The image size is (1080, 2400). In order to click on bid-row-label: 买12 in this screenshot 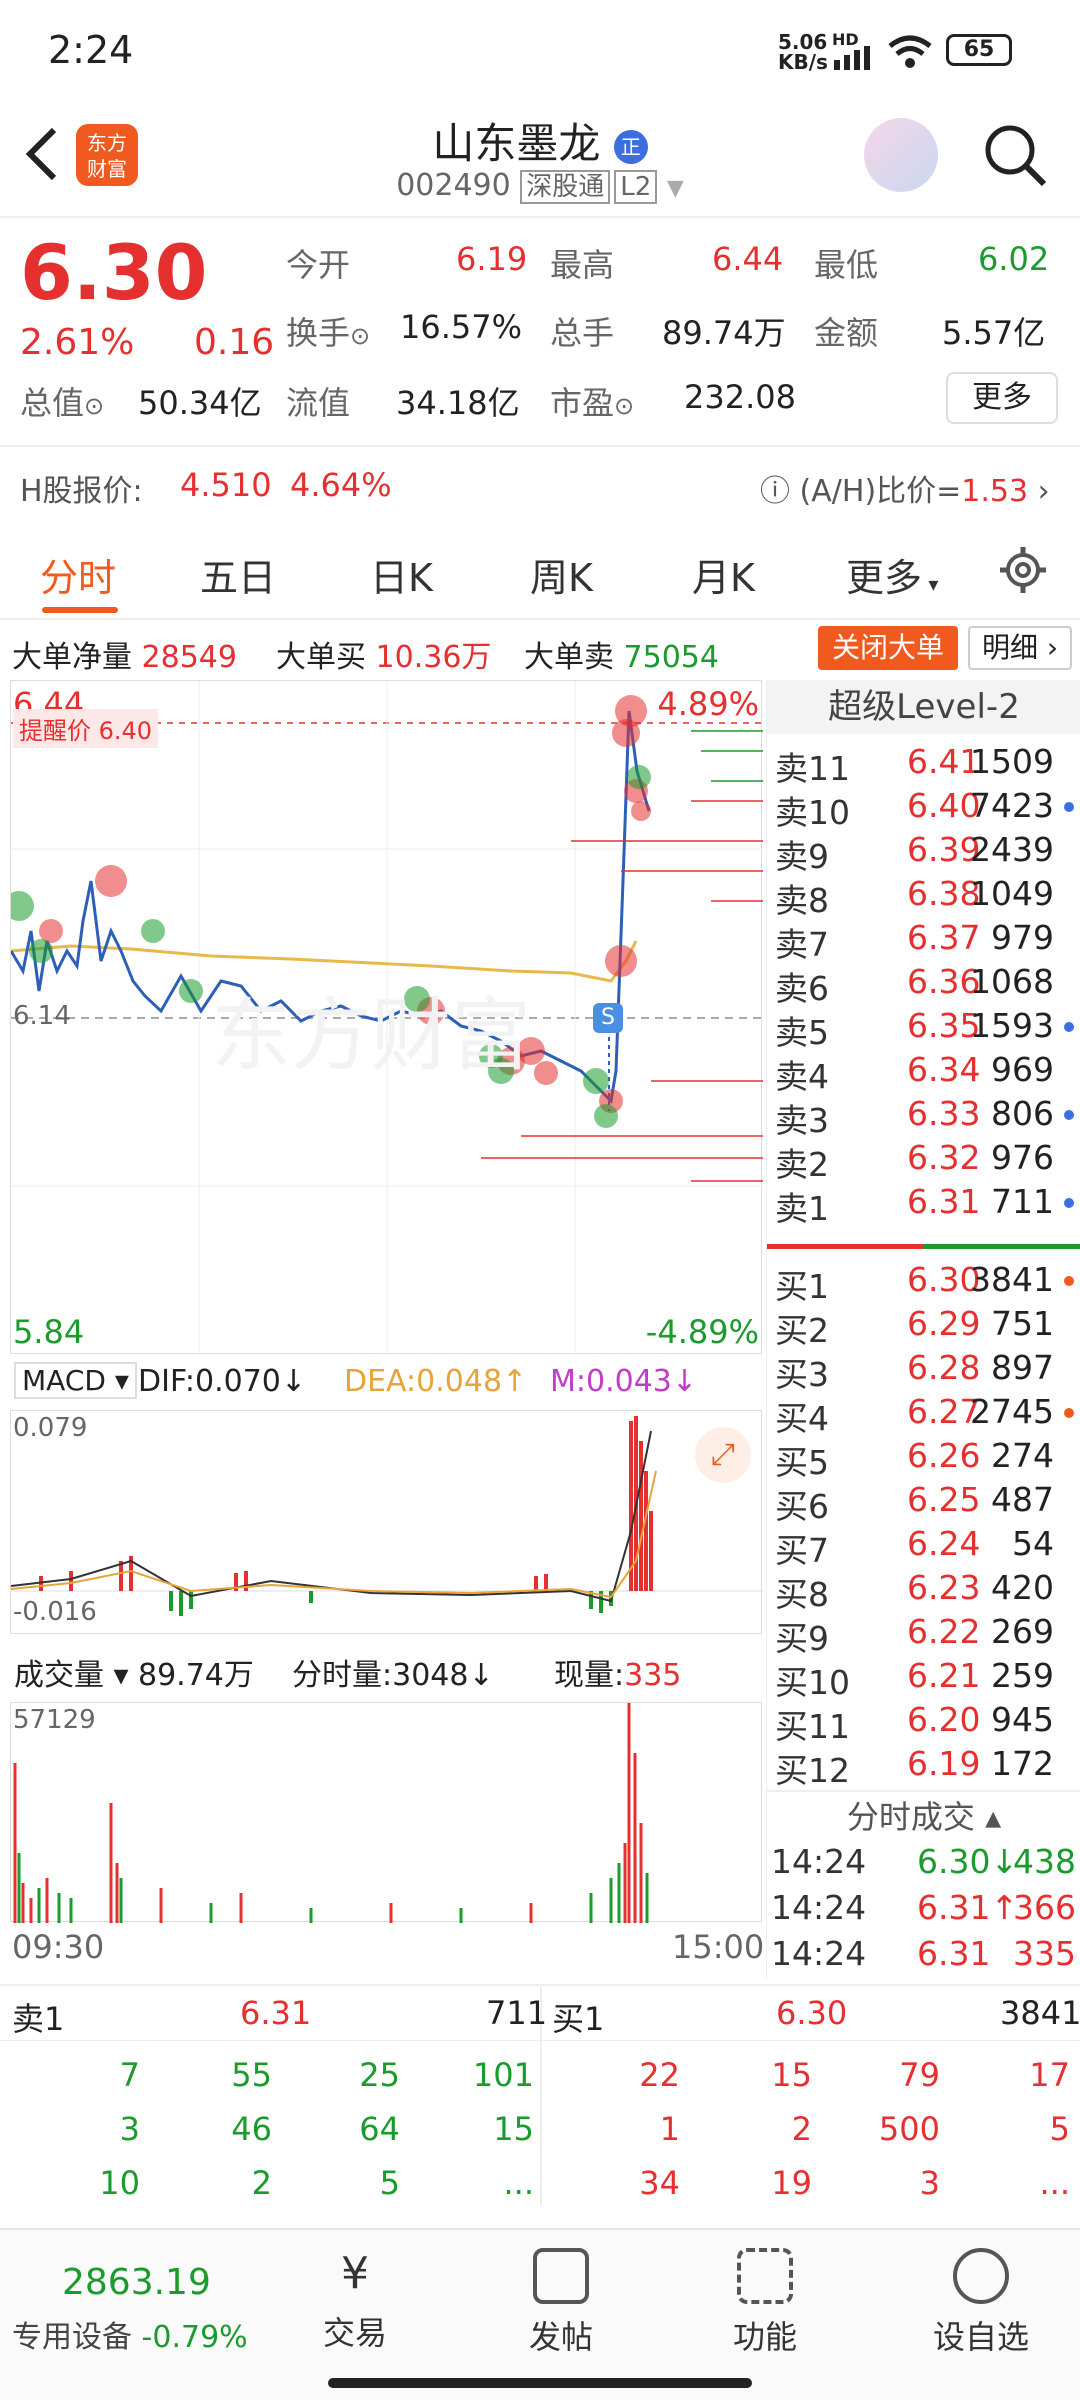, I will do `click(812, 1770)`.